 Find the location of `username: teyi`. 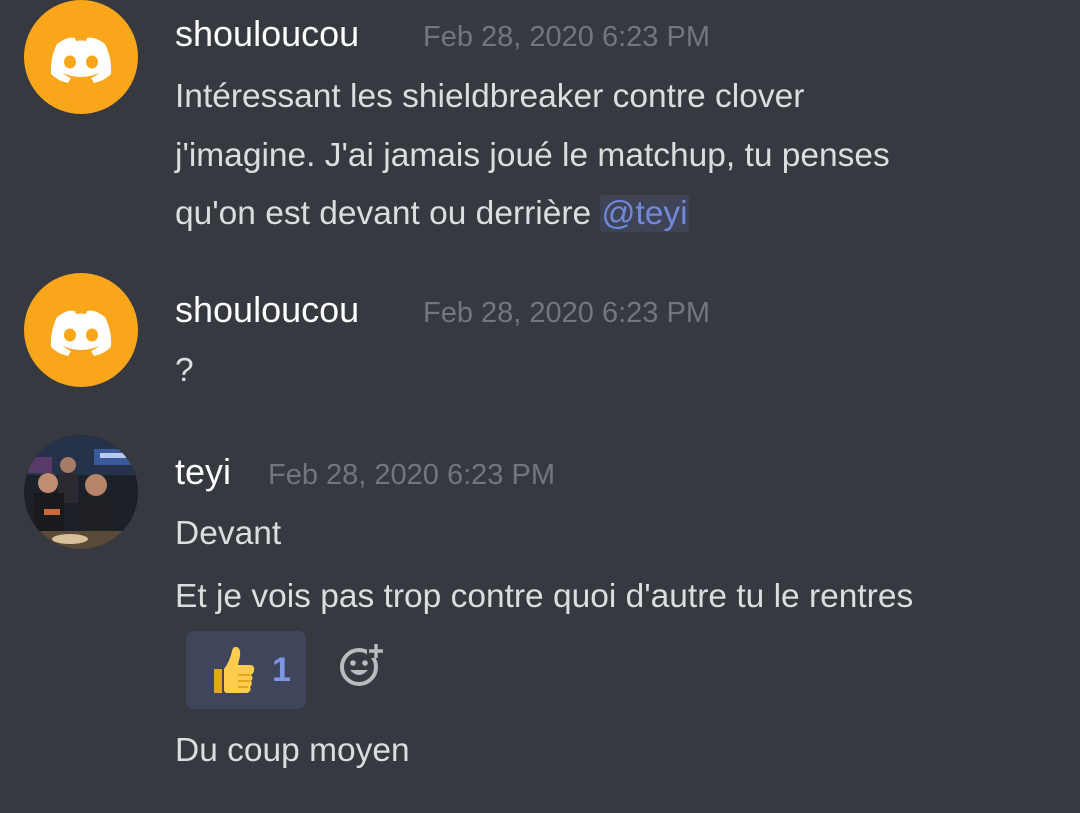

username: teyi is located at coordinates (203, 472).